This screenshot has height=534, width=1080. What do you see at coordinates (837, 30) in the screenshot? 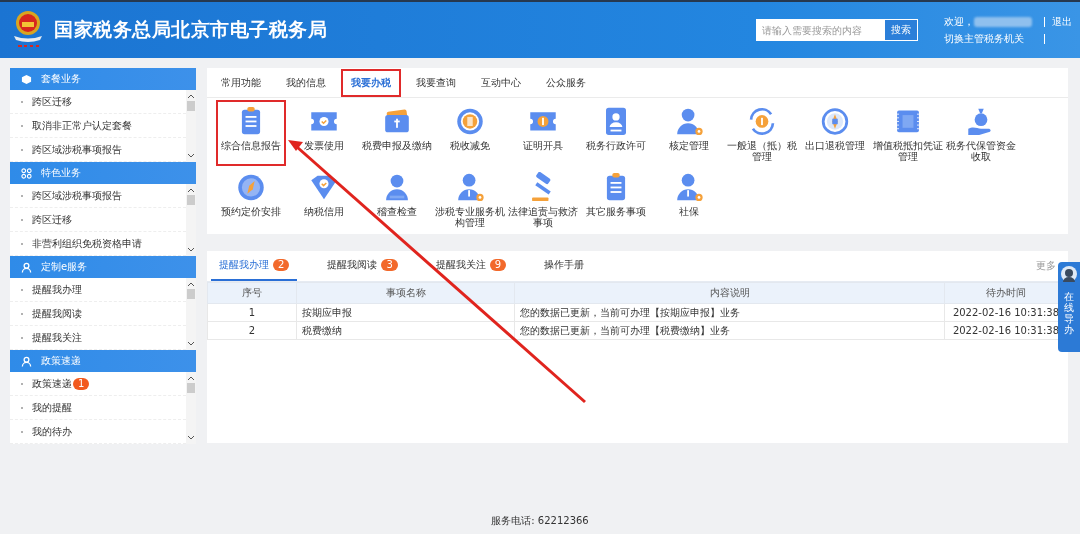
I see `search-field: 请输入需要搜索的内容 搜索` at bounding box center [837, 30].